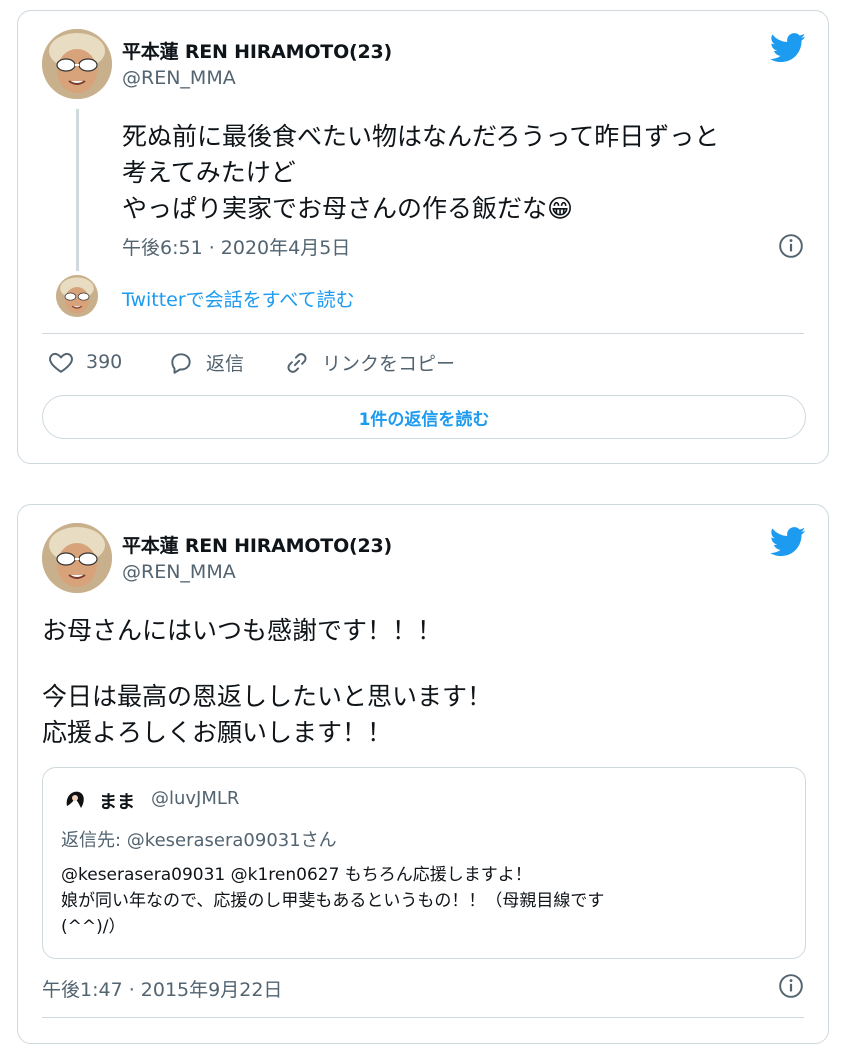  I want to click on copy-link-button: リンクをコピー, so click(369, 362).